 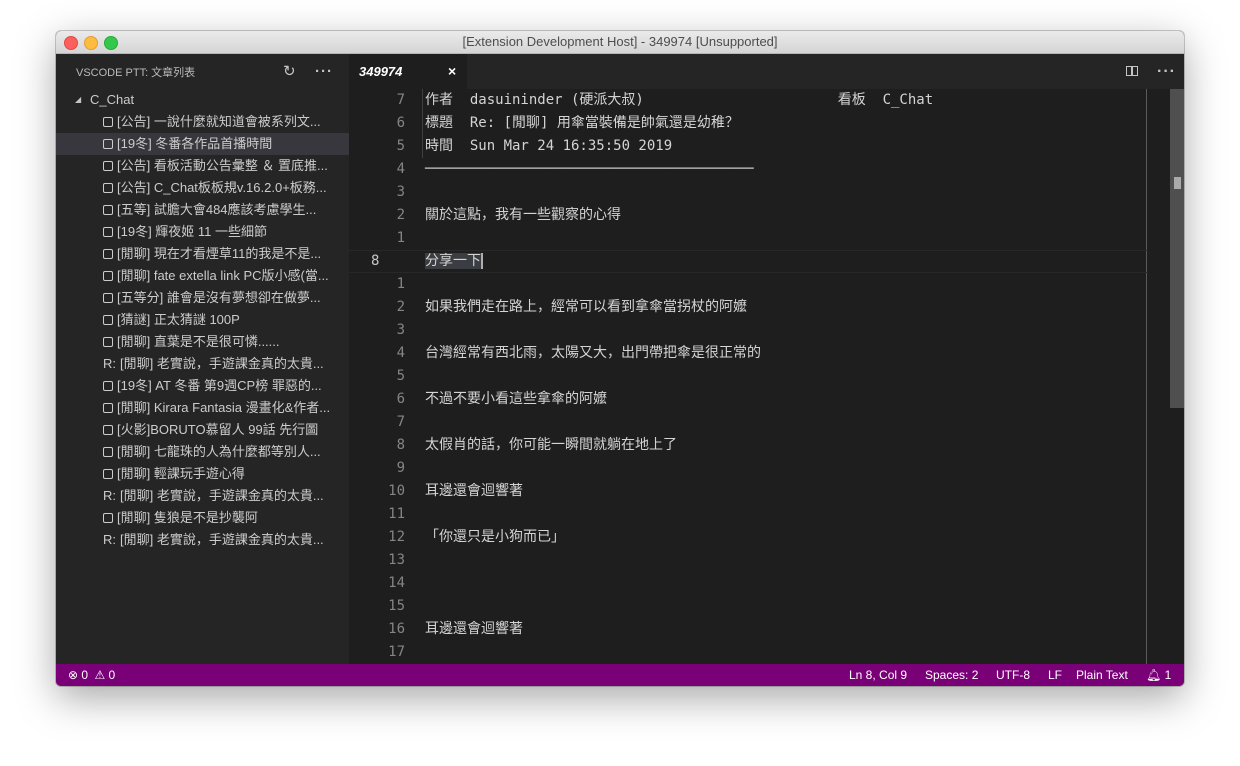 What do you see at coordinates (748, 261) in the screenshot?
I see `code-line: 8 分享一下` at bounding box center [748, 261].